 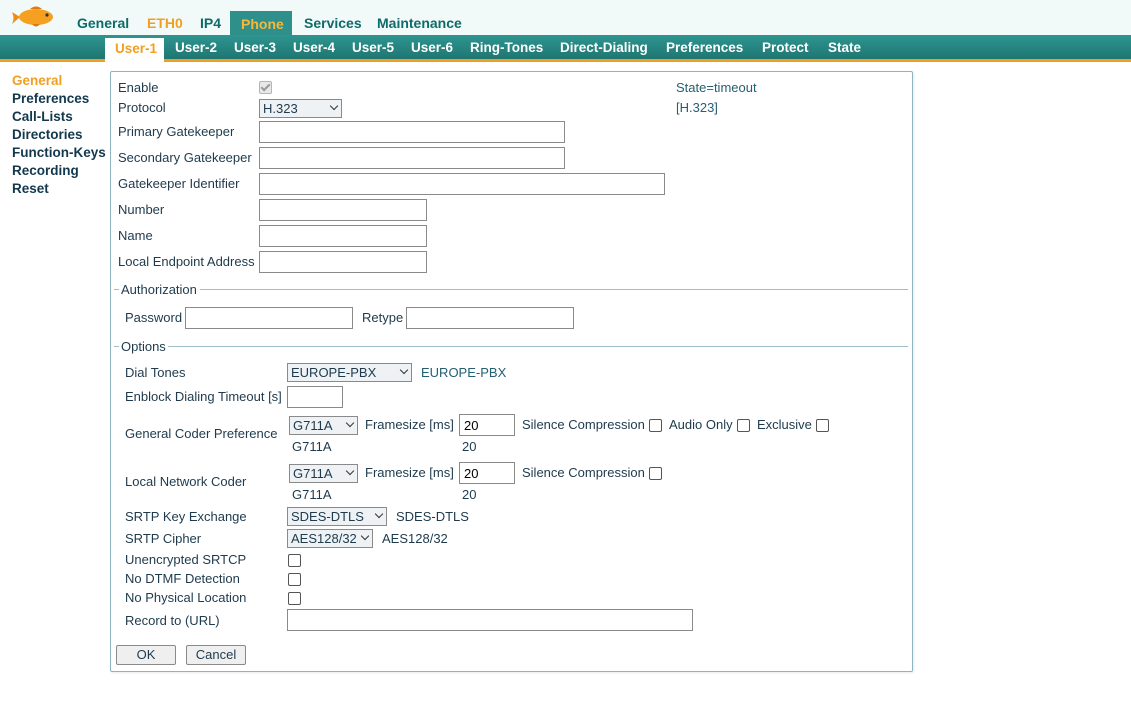 What do you see at coordinates (409, 472) in the screenshot?
I see `local-framesize-label: Framesize [ms]` at bounding box center [409, 472].